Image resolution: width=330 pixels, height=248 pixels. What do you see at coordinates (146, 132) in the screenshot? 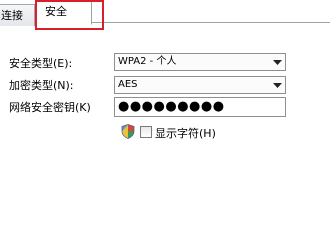
I see `show-characters-checkbox` at bounding box center [146, 132].